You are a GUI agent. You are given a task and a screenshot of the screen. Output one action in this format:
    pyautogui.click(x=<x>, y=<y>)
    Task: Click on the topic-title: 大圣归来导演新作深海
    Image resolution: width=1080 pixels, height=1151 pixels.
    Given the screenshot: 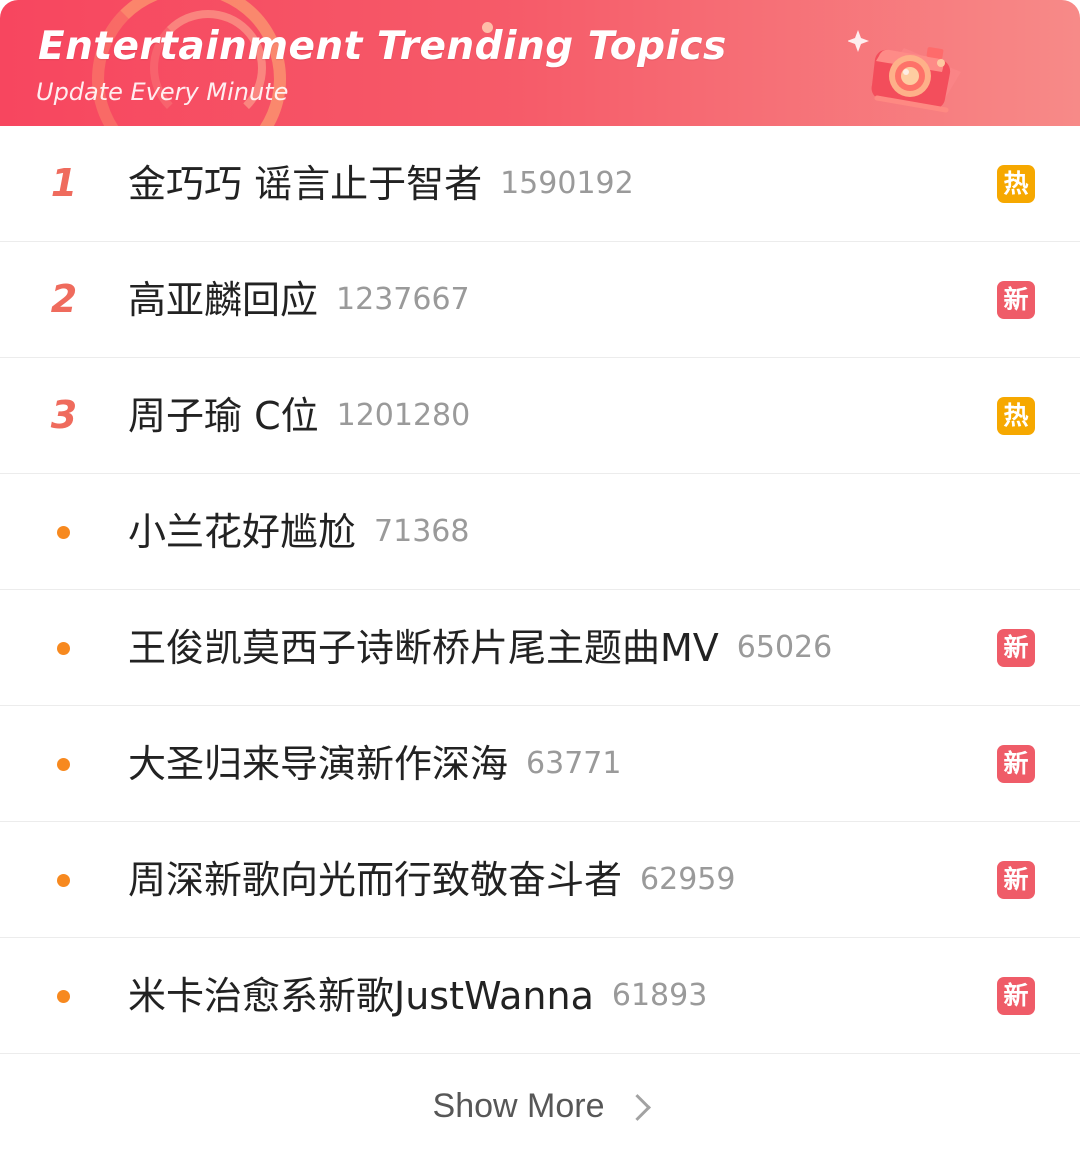 What is the action you would take?
    pyautogui.click(x=318, y=764)
    